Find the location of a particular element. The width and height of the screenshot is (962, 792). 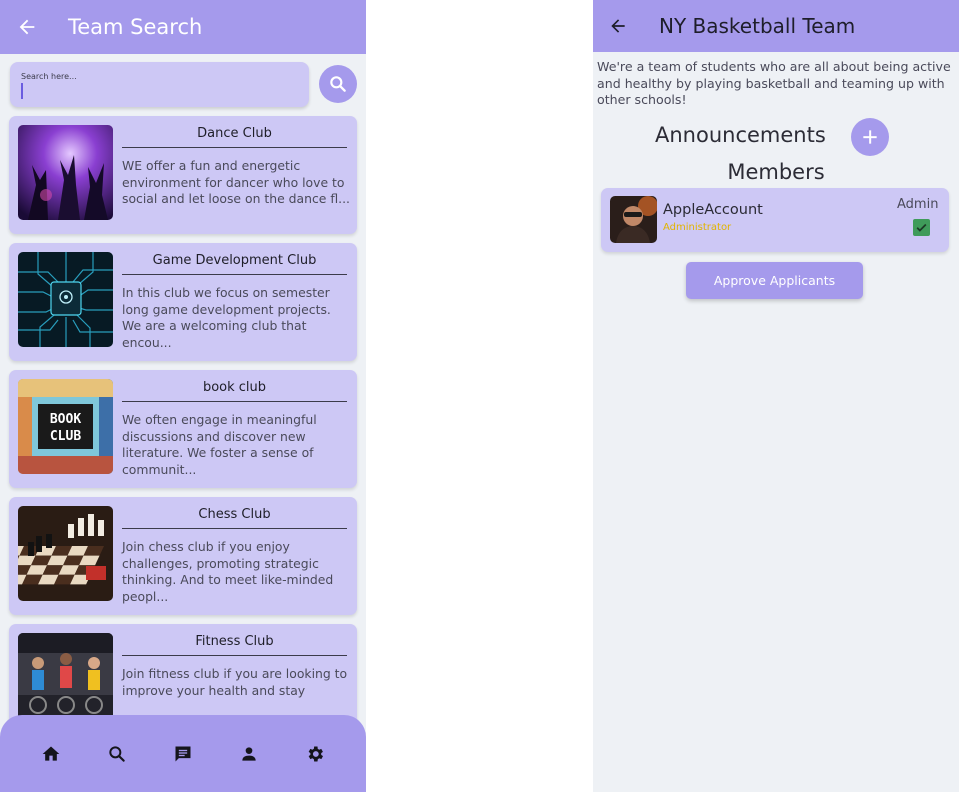

member-name: AppleAccount is located at coordinates (713, 210).